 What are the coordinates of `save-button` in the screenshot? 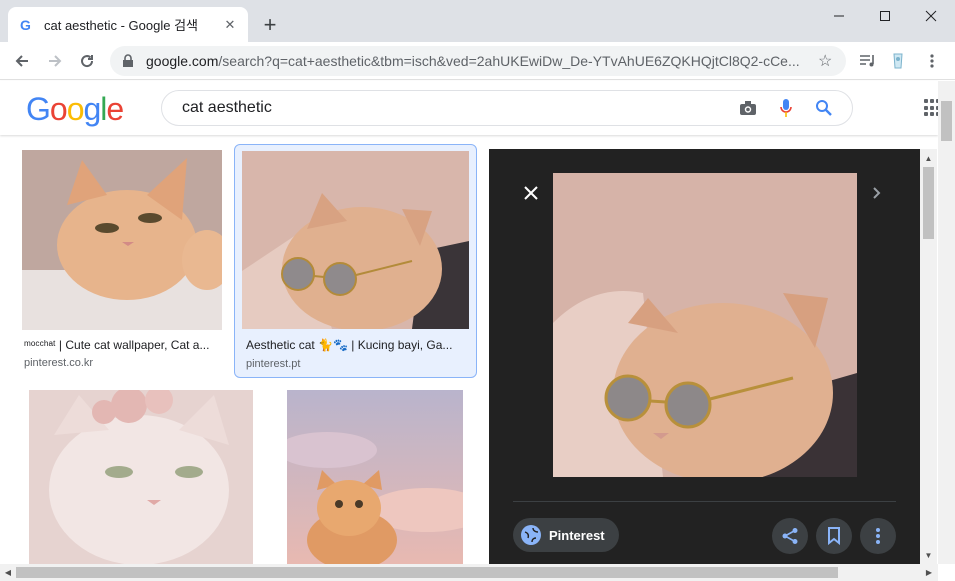 It's located at (834, 536).